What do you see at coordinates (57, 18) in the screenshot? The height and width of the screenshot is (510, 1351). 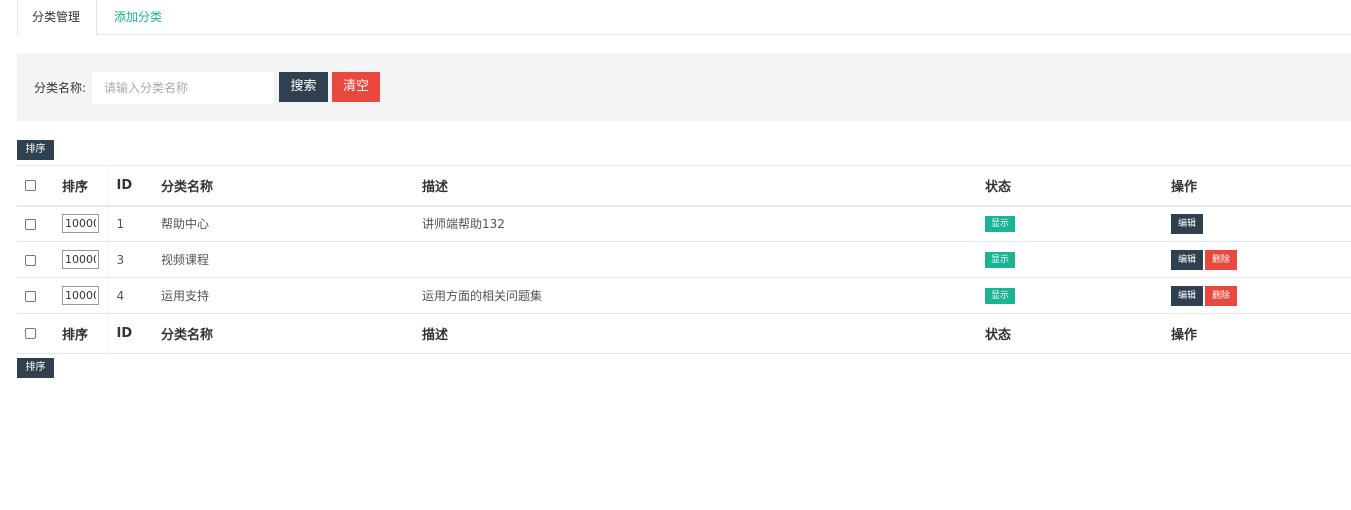 I see `tab-category-manage: 分类管理` at bounding box center [57, 18].